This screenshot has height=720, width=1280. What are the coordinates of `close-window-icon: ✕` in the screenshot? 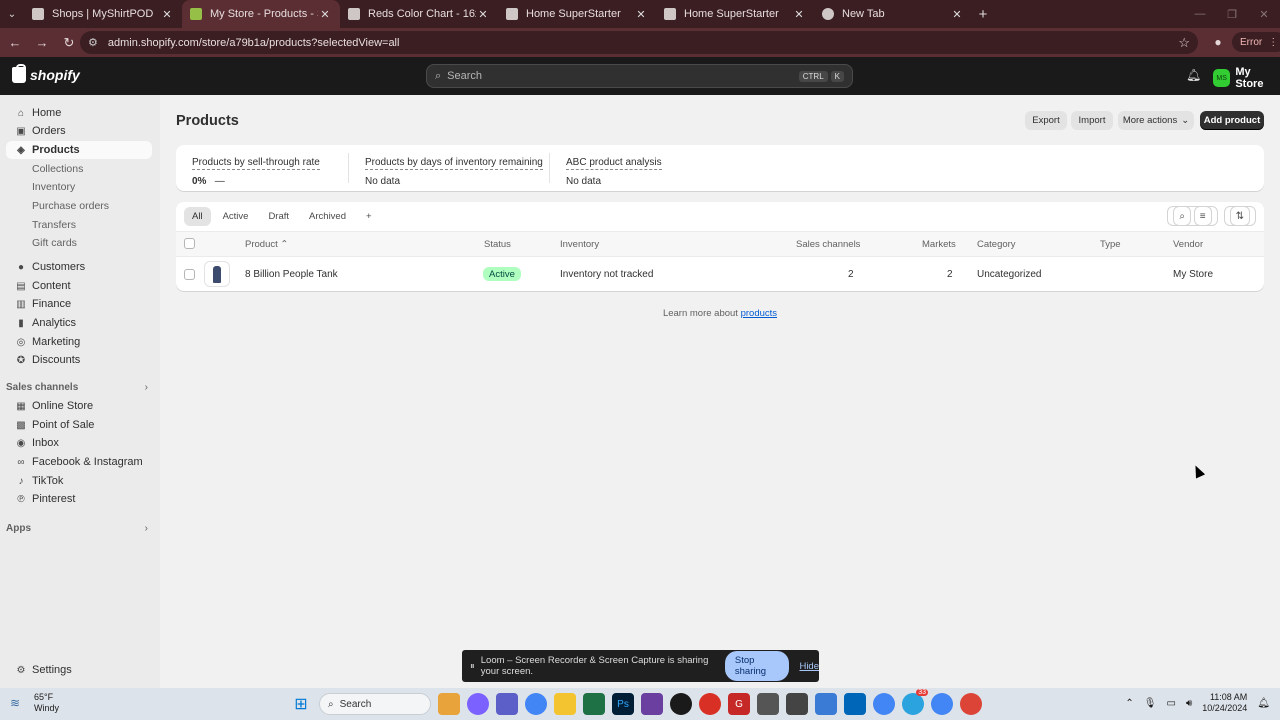 It's located at (1264, 14).